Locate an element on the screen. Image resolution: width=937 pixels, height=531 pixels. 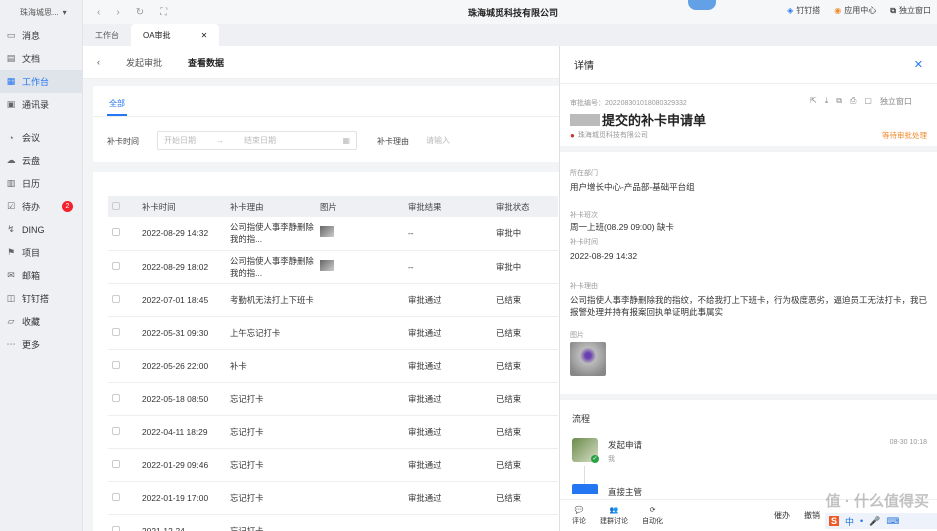
table-row: 2022-08-29 14:32 公司指使人事李静删除我的指... -- 审批中 is located at coordinates (333, 234).